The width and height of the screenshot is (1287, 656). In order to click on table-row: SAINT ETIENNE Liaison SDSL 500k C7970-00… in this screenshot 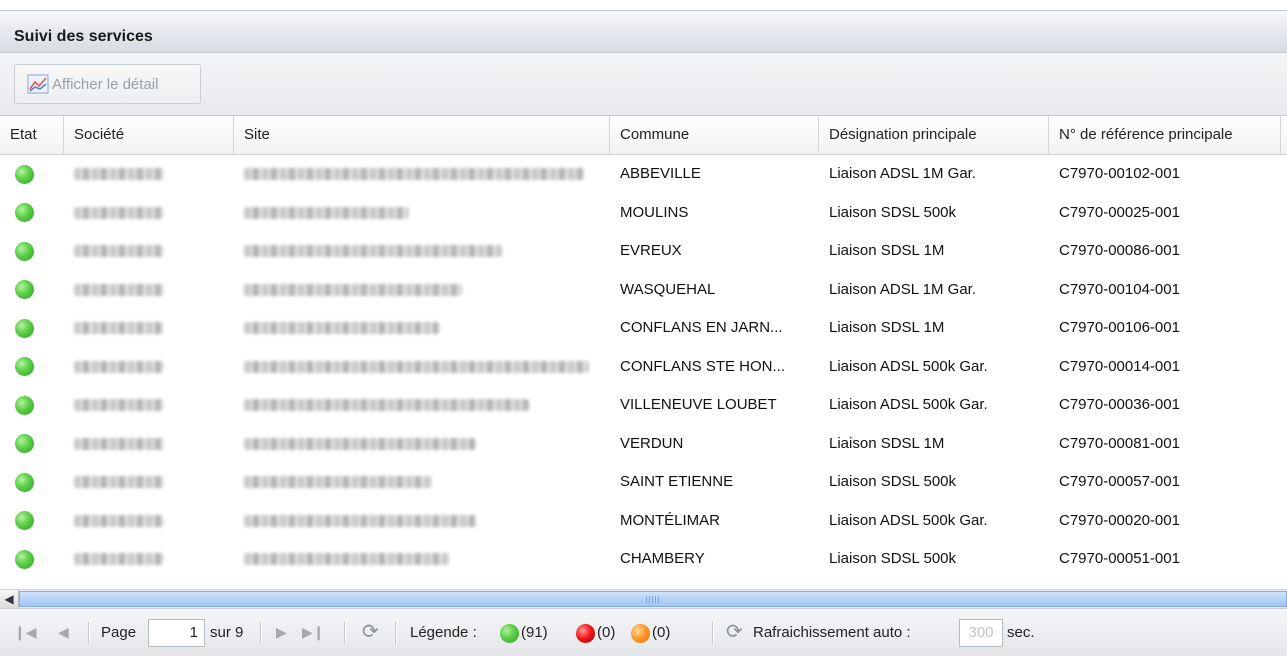, I will do `click(643, 482)`.